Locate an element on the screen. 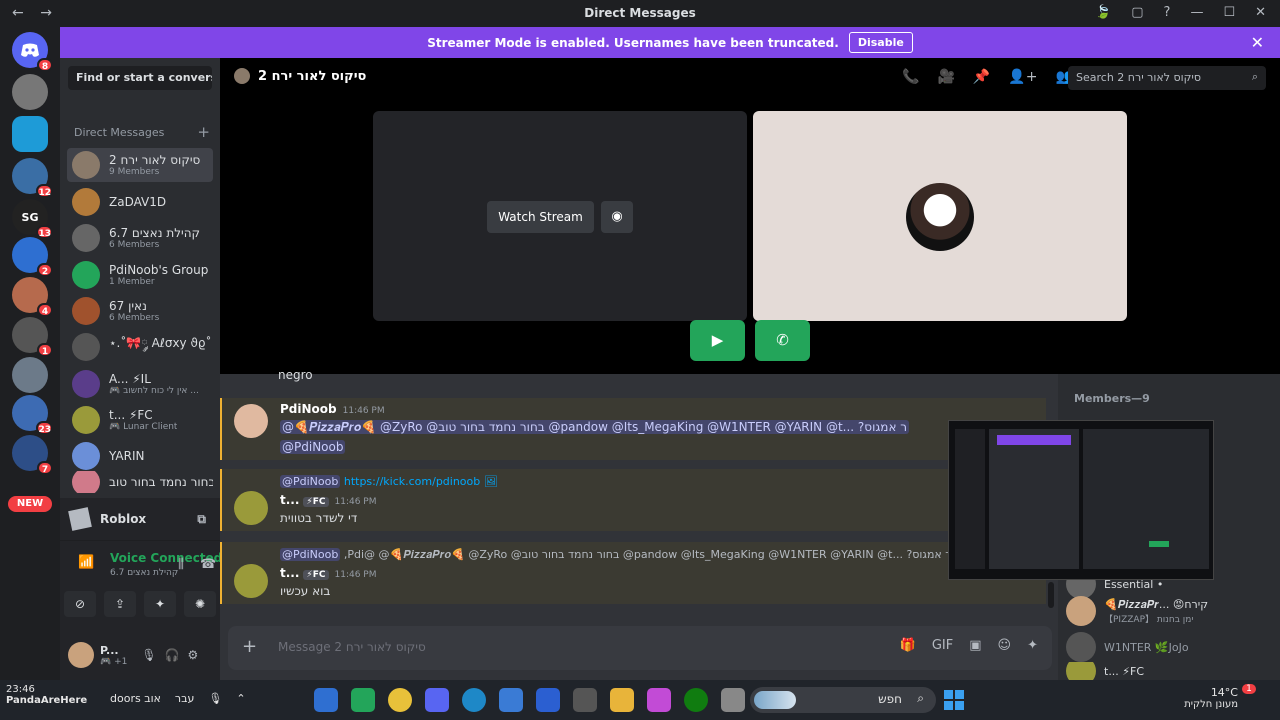 This screenshot has height=720, width=1280. edge-icon is located at coordinates (474, 700).